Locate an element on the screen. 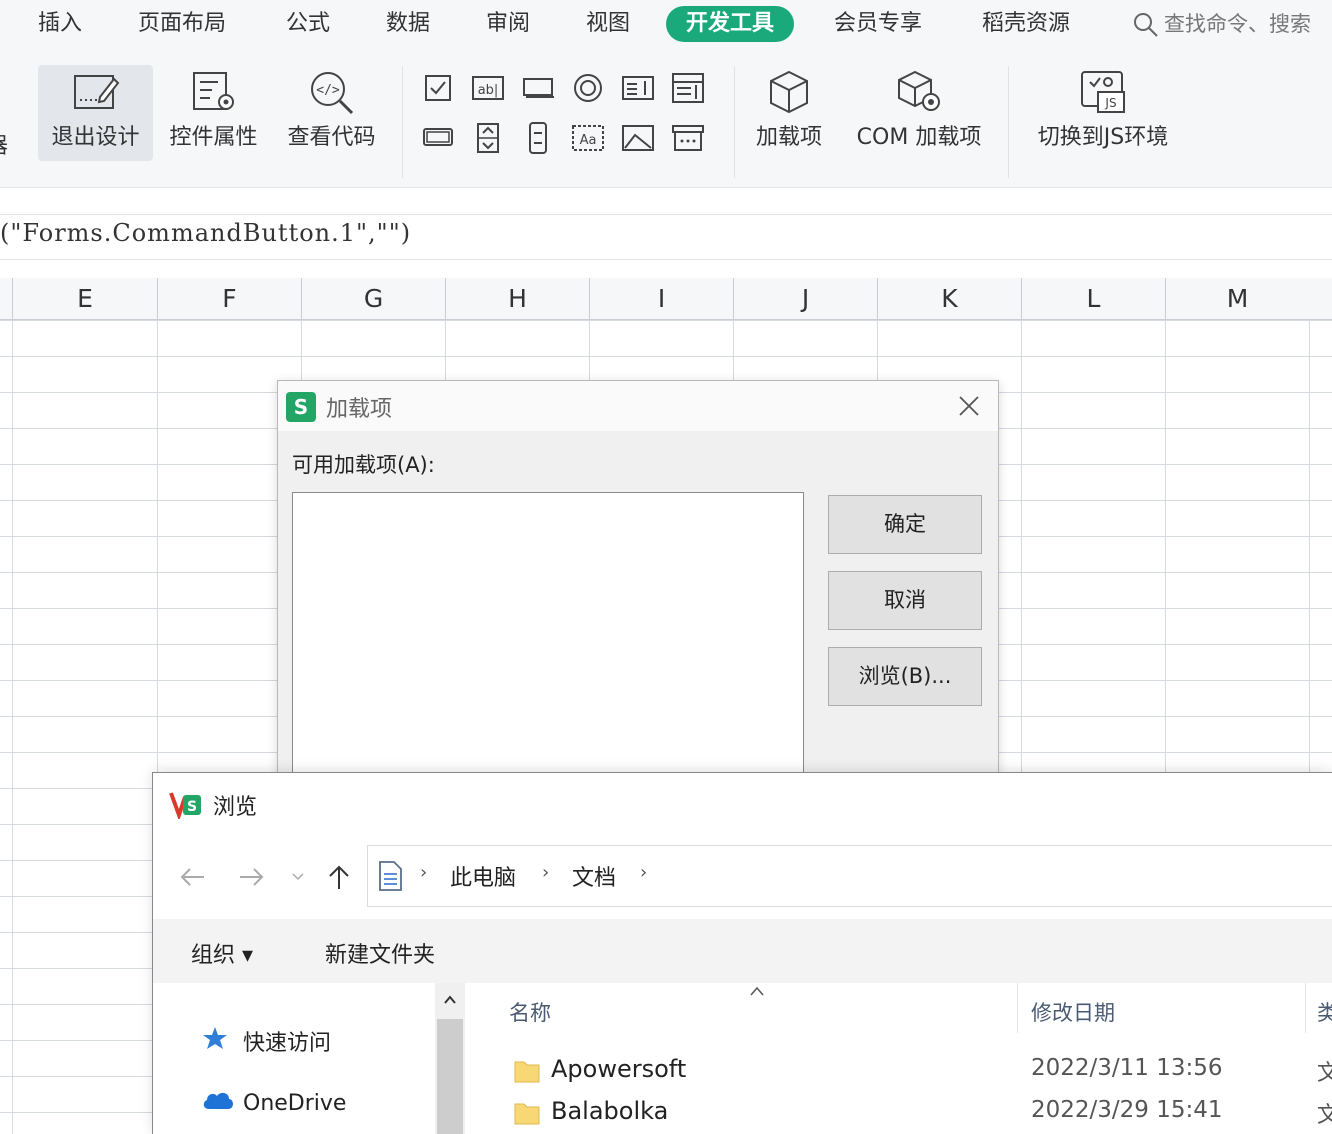 Image resolution: width=1332 pixels, height=1134 pixels. breadcrumb-this-pc: 此电脑 is located at coordinates (483, 876).